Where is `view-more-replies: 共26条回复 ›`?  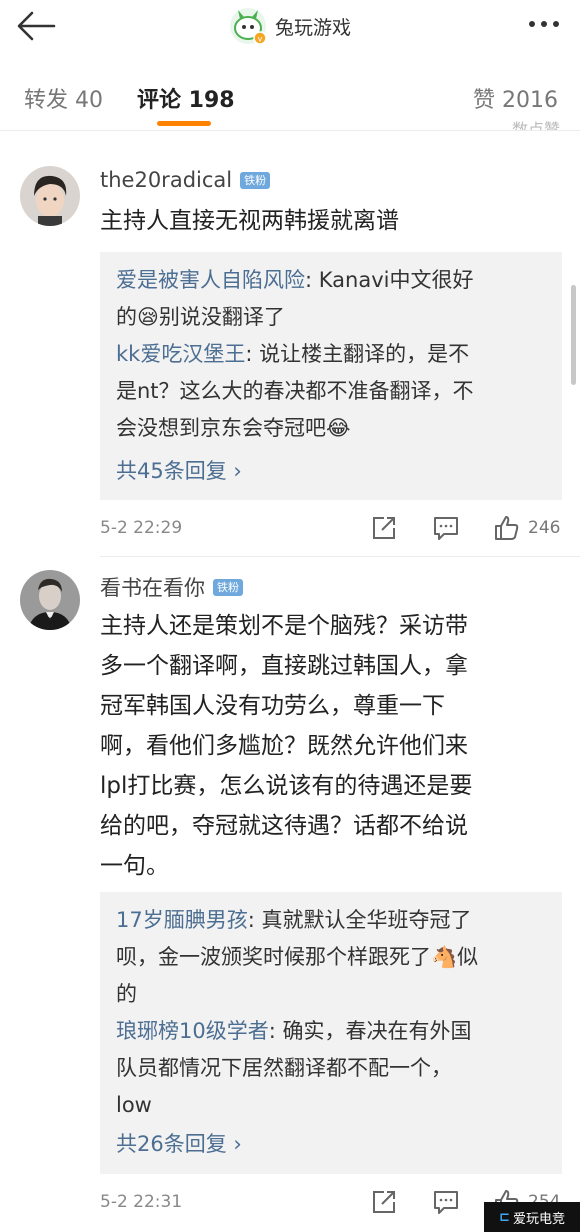
view-more-replies: 共26条回复 › is located at coordinates (331, 1144).